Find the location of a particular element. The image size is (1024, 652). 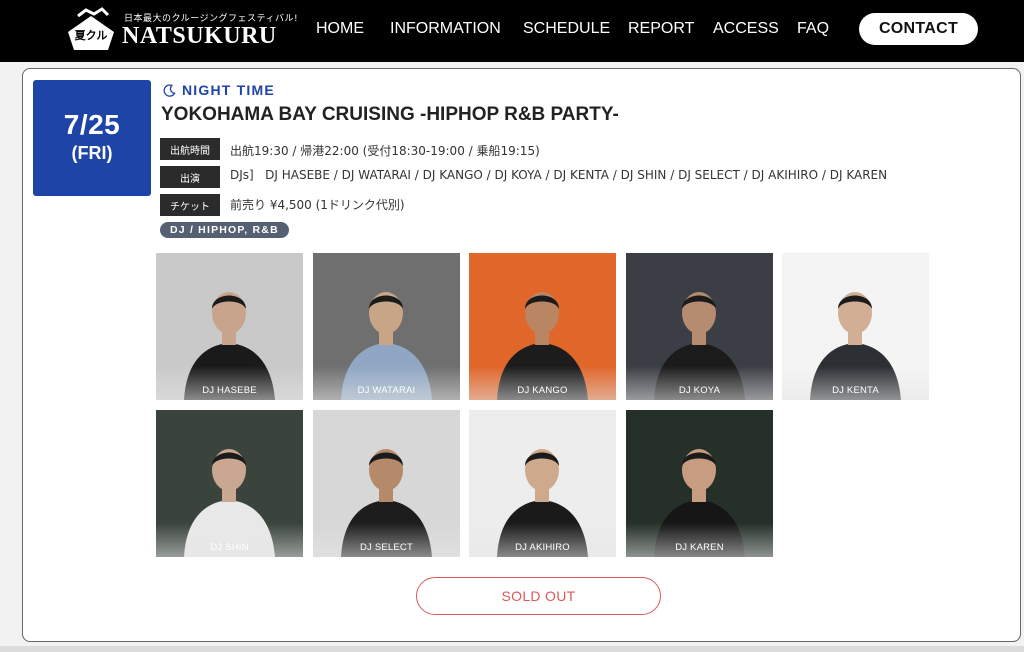

logo-mark-text: 夏クル is located at coordinates (91, 35).